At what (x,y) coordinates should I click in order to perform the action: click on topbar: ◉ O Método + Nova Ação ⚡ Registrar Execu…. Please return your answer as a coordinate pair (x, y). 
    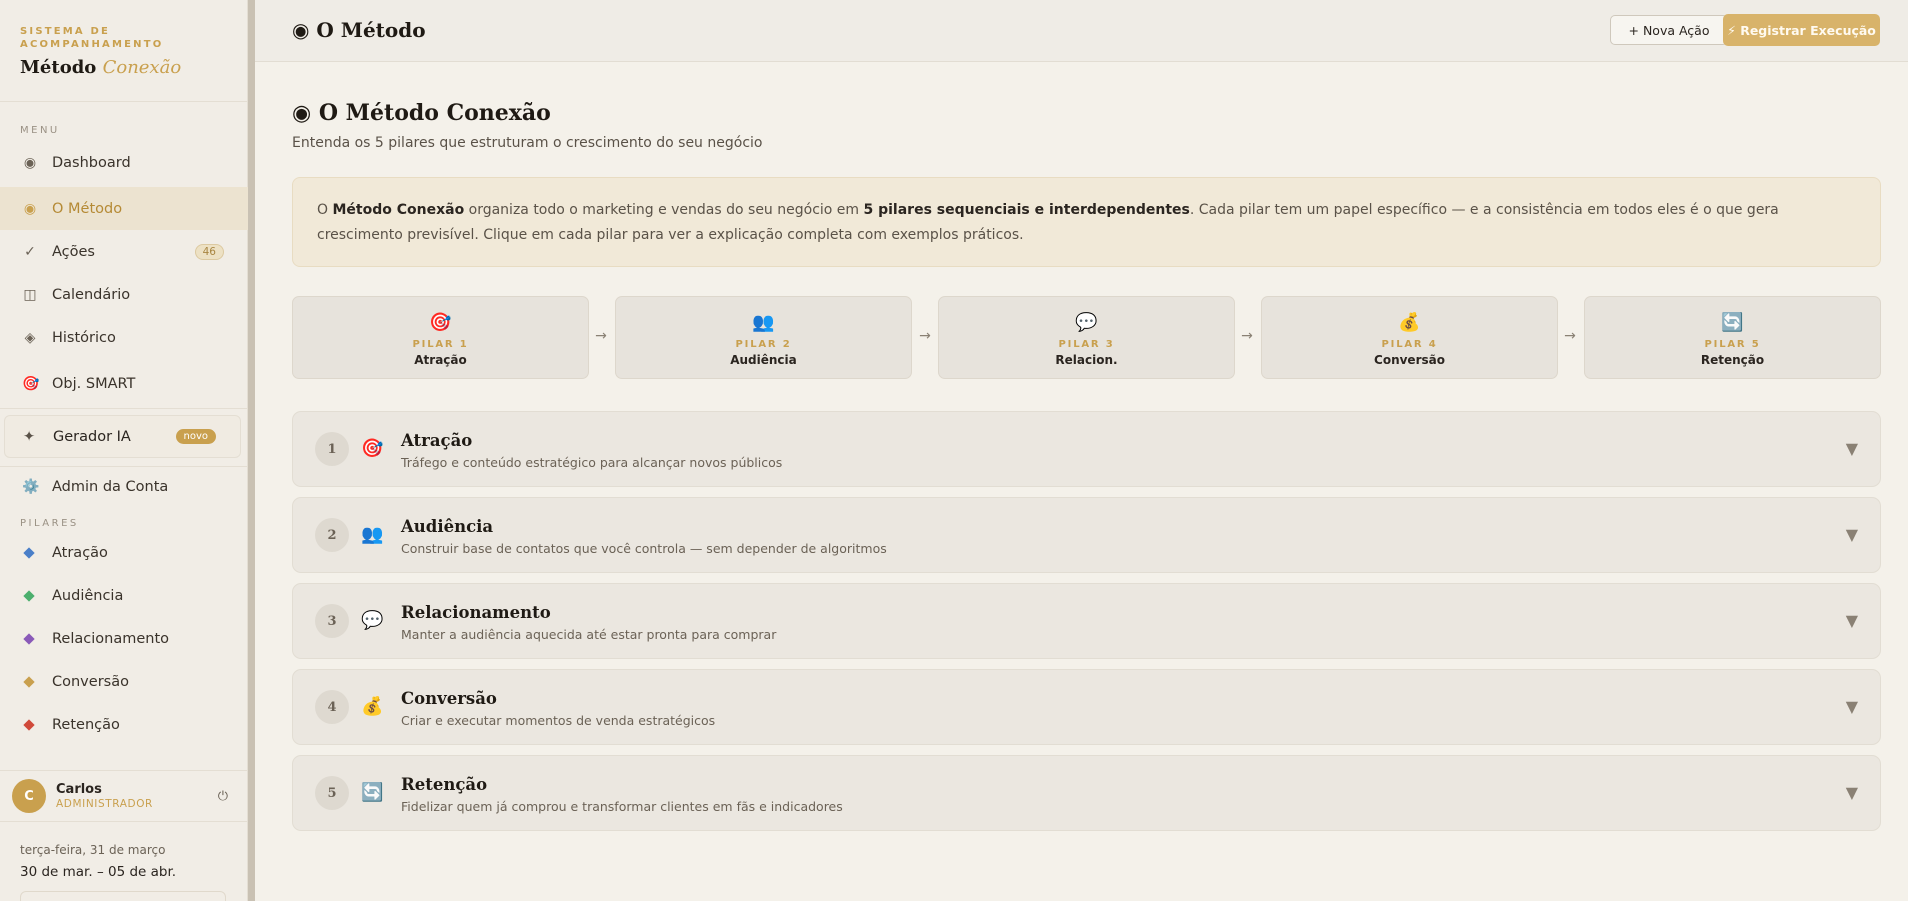
    Looking at the image, I should click on (1081, 31).